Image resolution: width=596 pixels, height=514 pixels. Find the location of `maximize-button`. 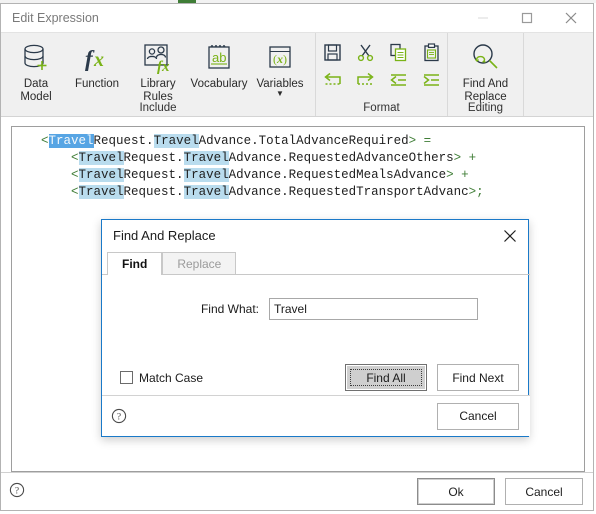

maximize-button is located at coordinates (527, 18).